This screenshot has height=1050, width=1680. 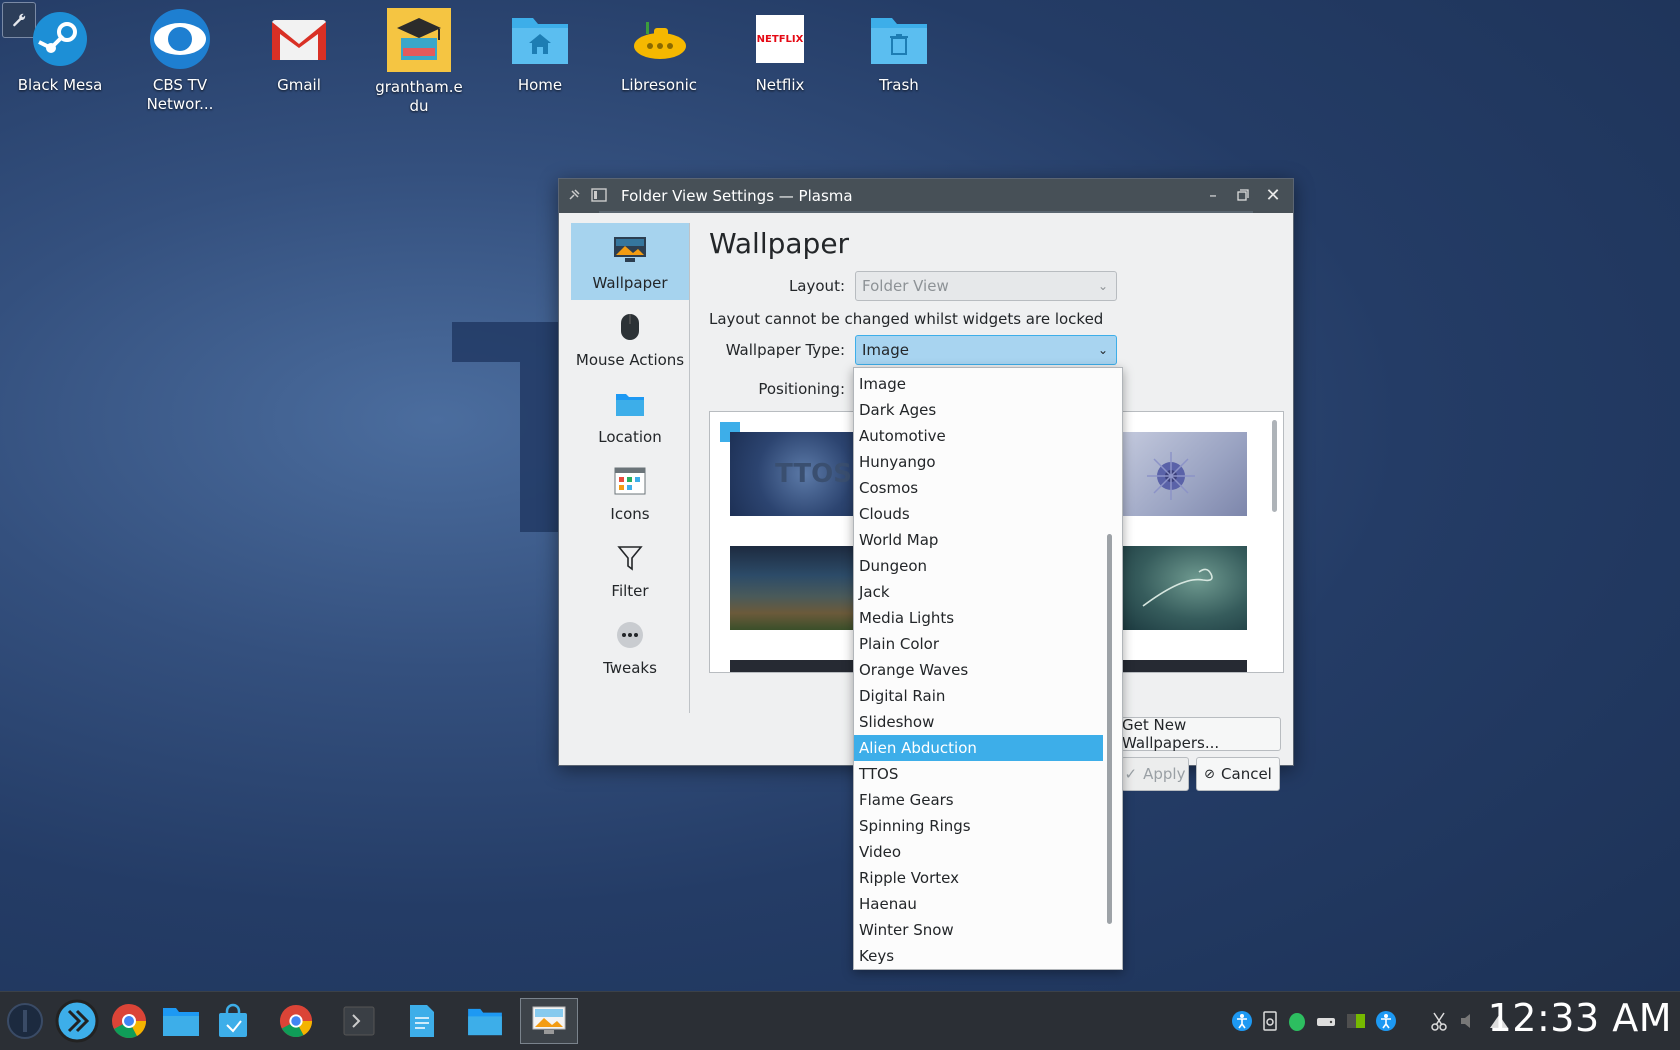 I want to click on wallpaper-type-label: Wallpaper Type:, so click(x=785, y=350).